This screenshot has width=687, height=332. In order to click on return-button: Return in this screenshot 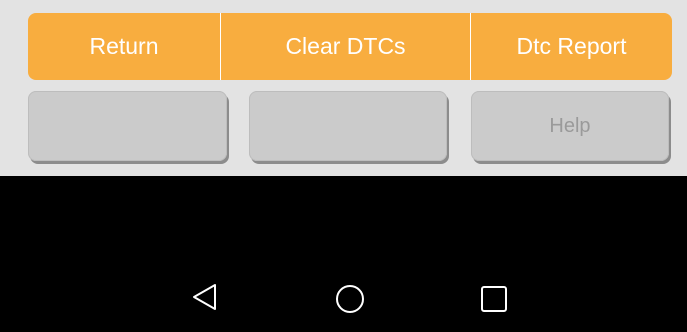, I will do `click(124, 46)`.